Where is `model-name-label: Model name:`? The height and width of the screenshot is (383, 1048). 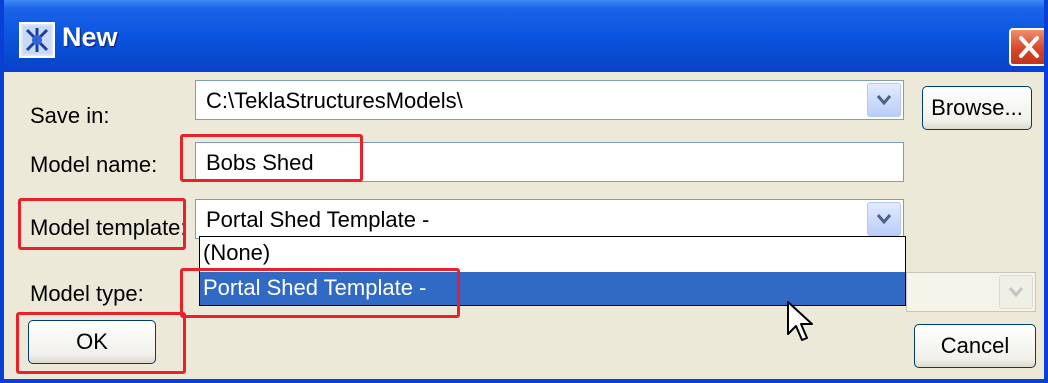
model-name-label: Model name: is located at coordinates (94, 164).